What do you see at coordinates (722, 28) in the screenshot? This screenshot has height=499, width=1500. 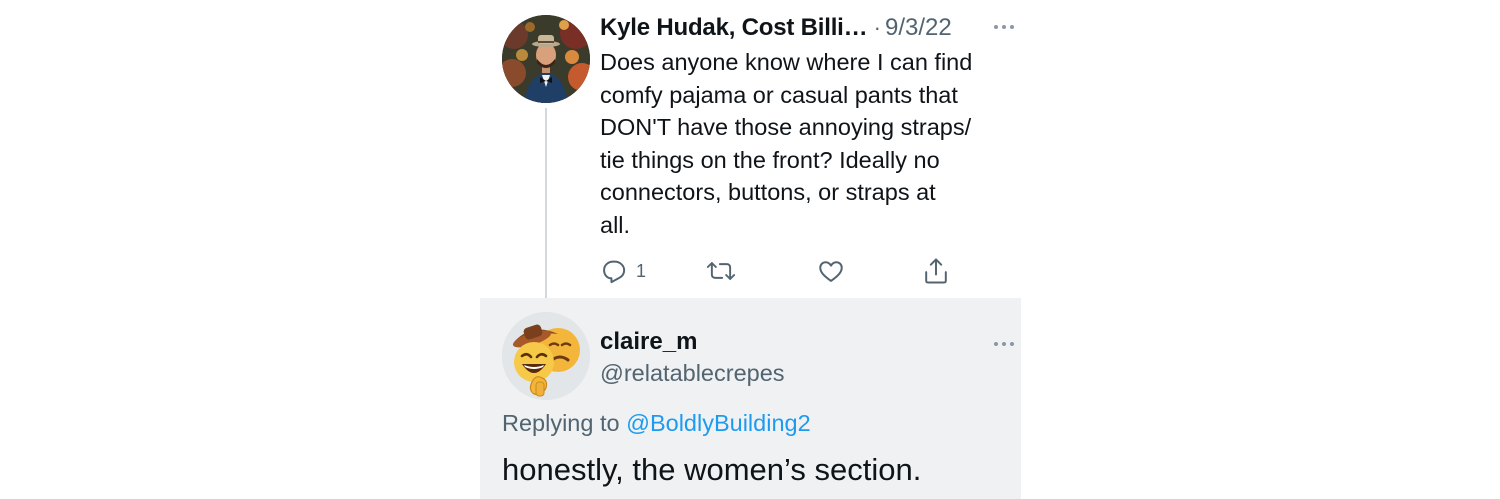 I see `author-name: Kyle Hudak, Cost Billi` at bounding box center [722, 28].